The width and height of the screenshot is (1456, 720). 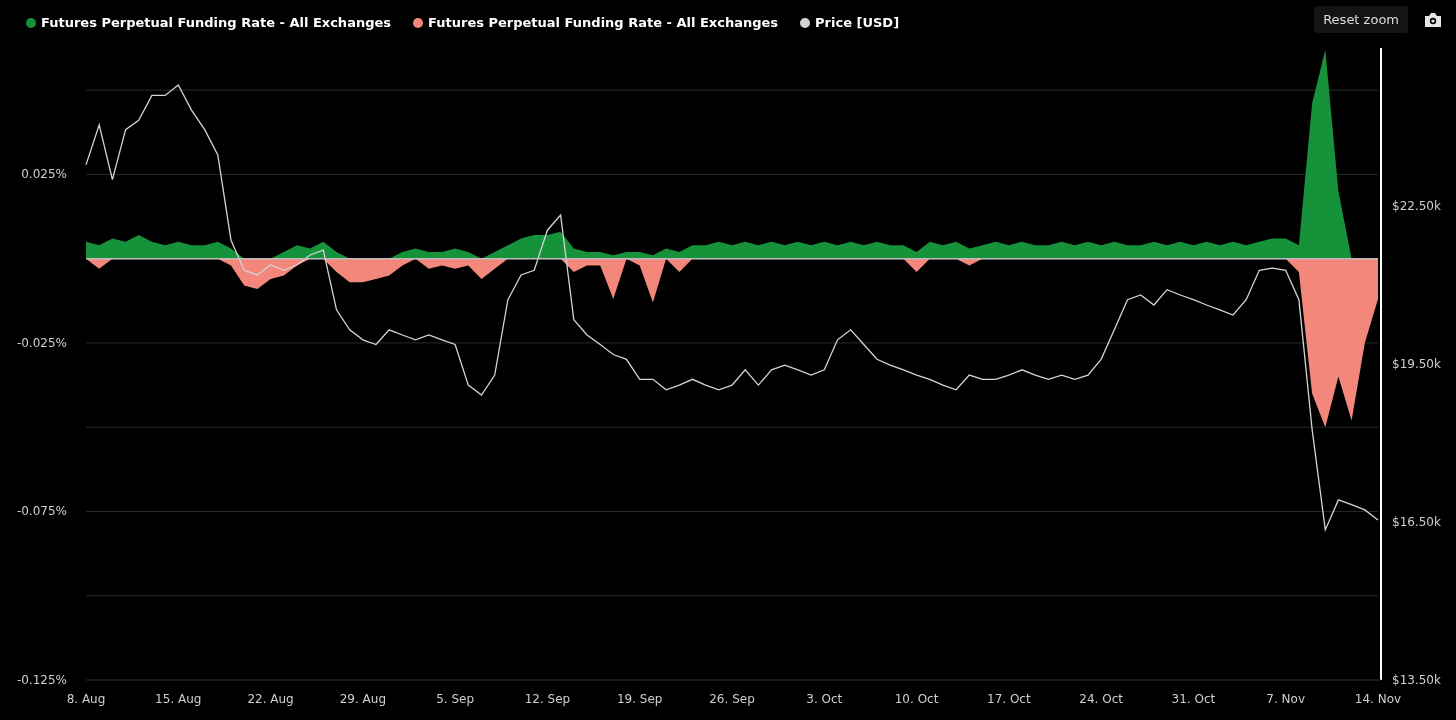 What do you see at coordinates (44, 174) in the screenshot?
I see `axis-label: 0.025%` at bounding box center [44, 174].